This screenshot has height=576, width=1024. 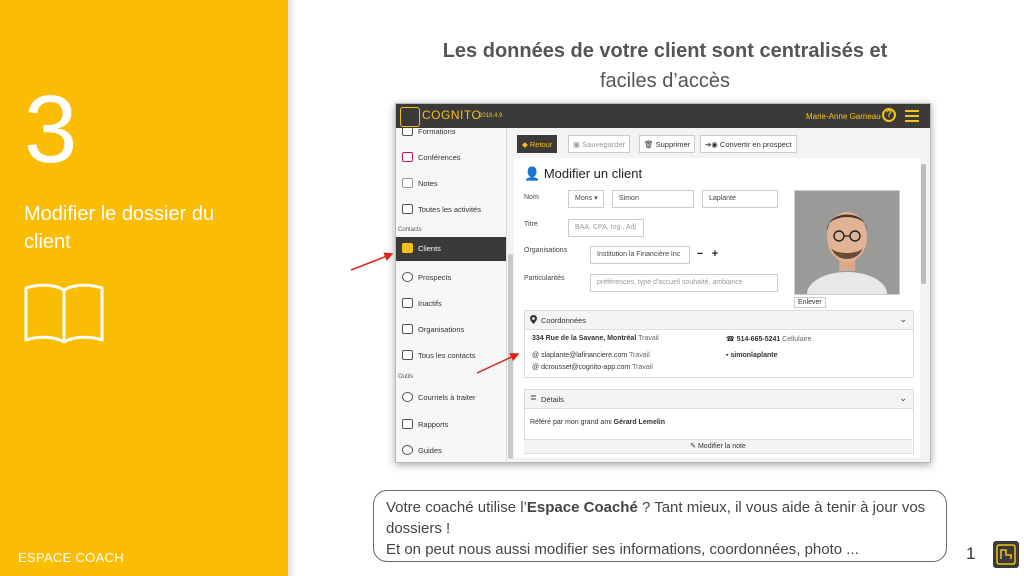 I want to click on client-photo, so click(x=847, y=242).